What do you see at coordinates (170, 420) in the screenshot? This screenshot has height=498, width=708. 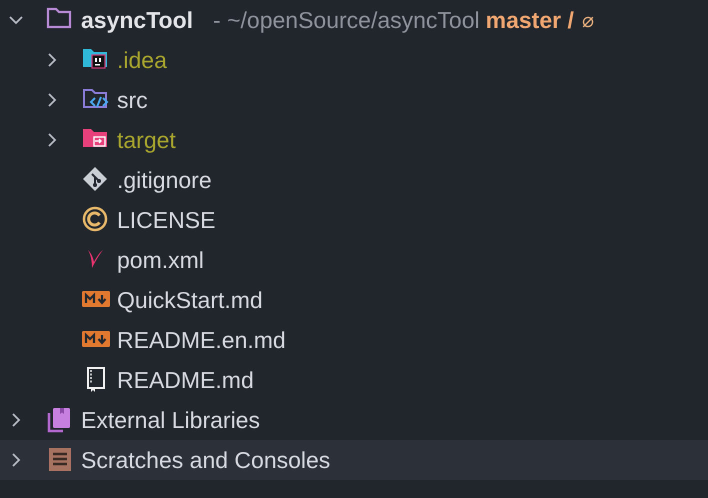 I see `file-name: External Libraries` at bounding box center [170, 420].